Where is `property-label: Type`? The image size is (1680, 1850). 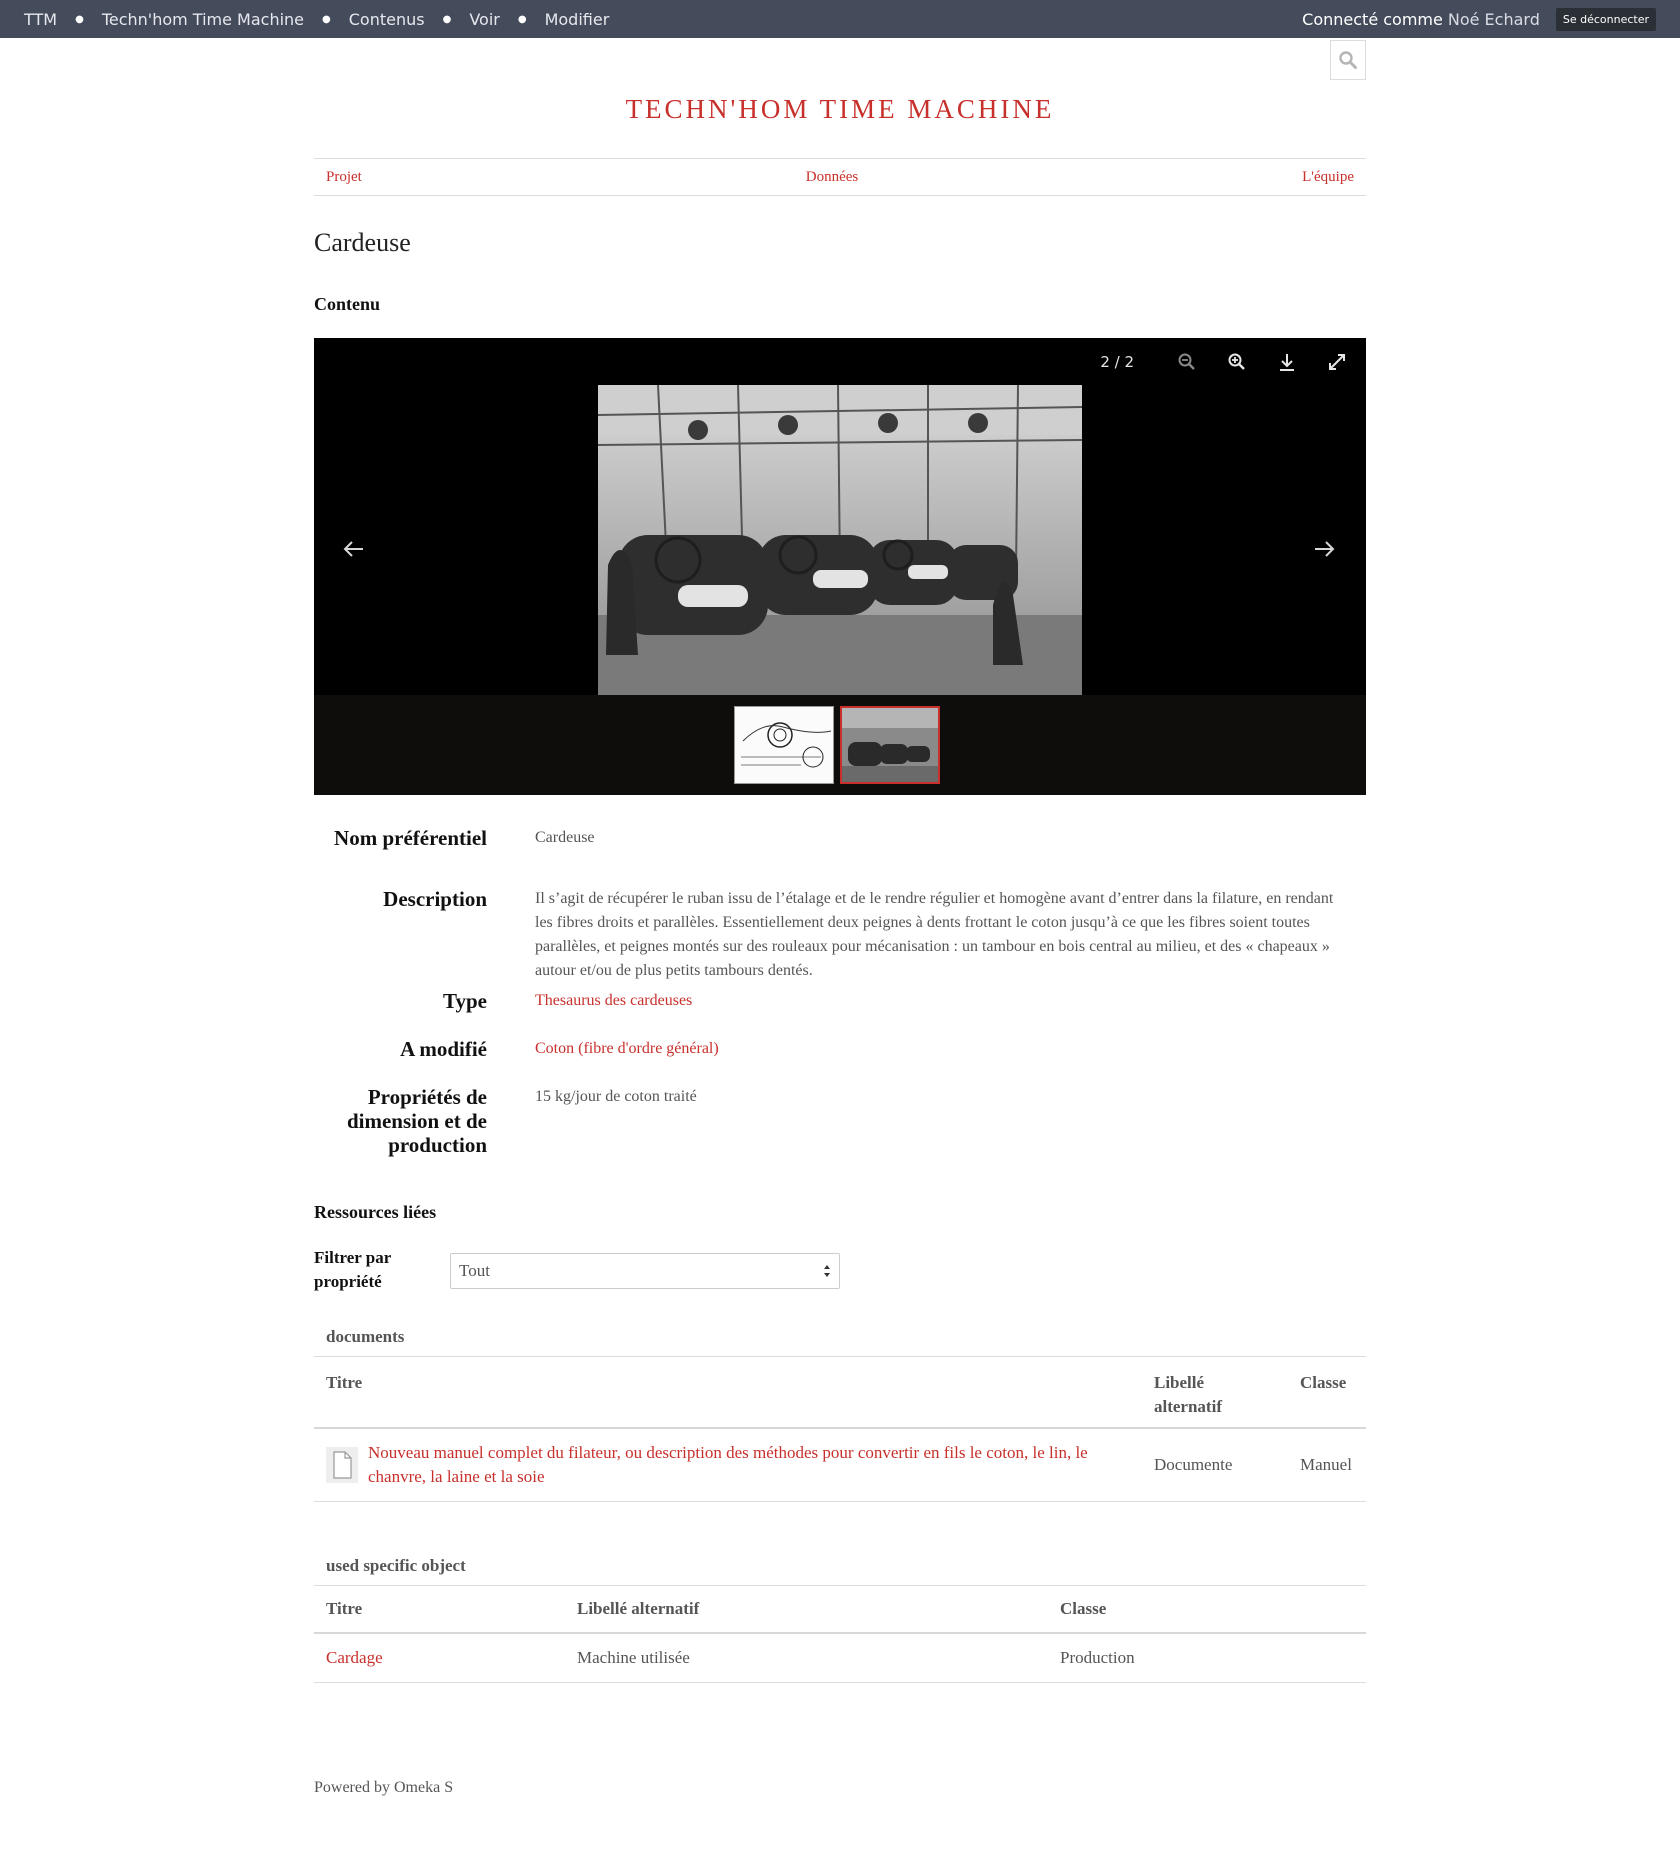 property-label: Type is located at coordinates (465, 1001).